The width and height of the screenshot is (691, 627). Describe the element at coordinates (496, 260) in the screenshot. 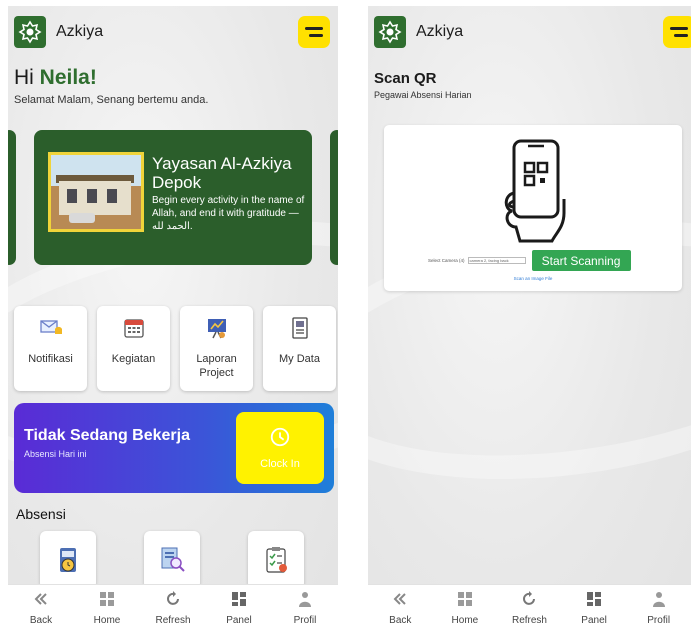

I see `camera-select: camera 2, facing back` at that location.